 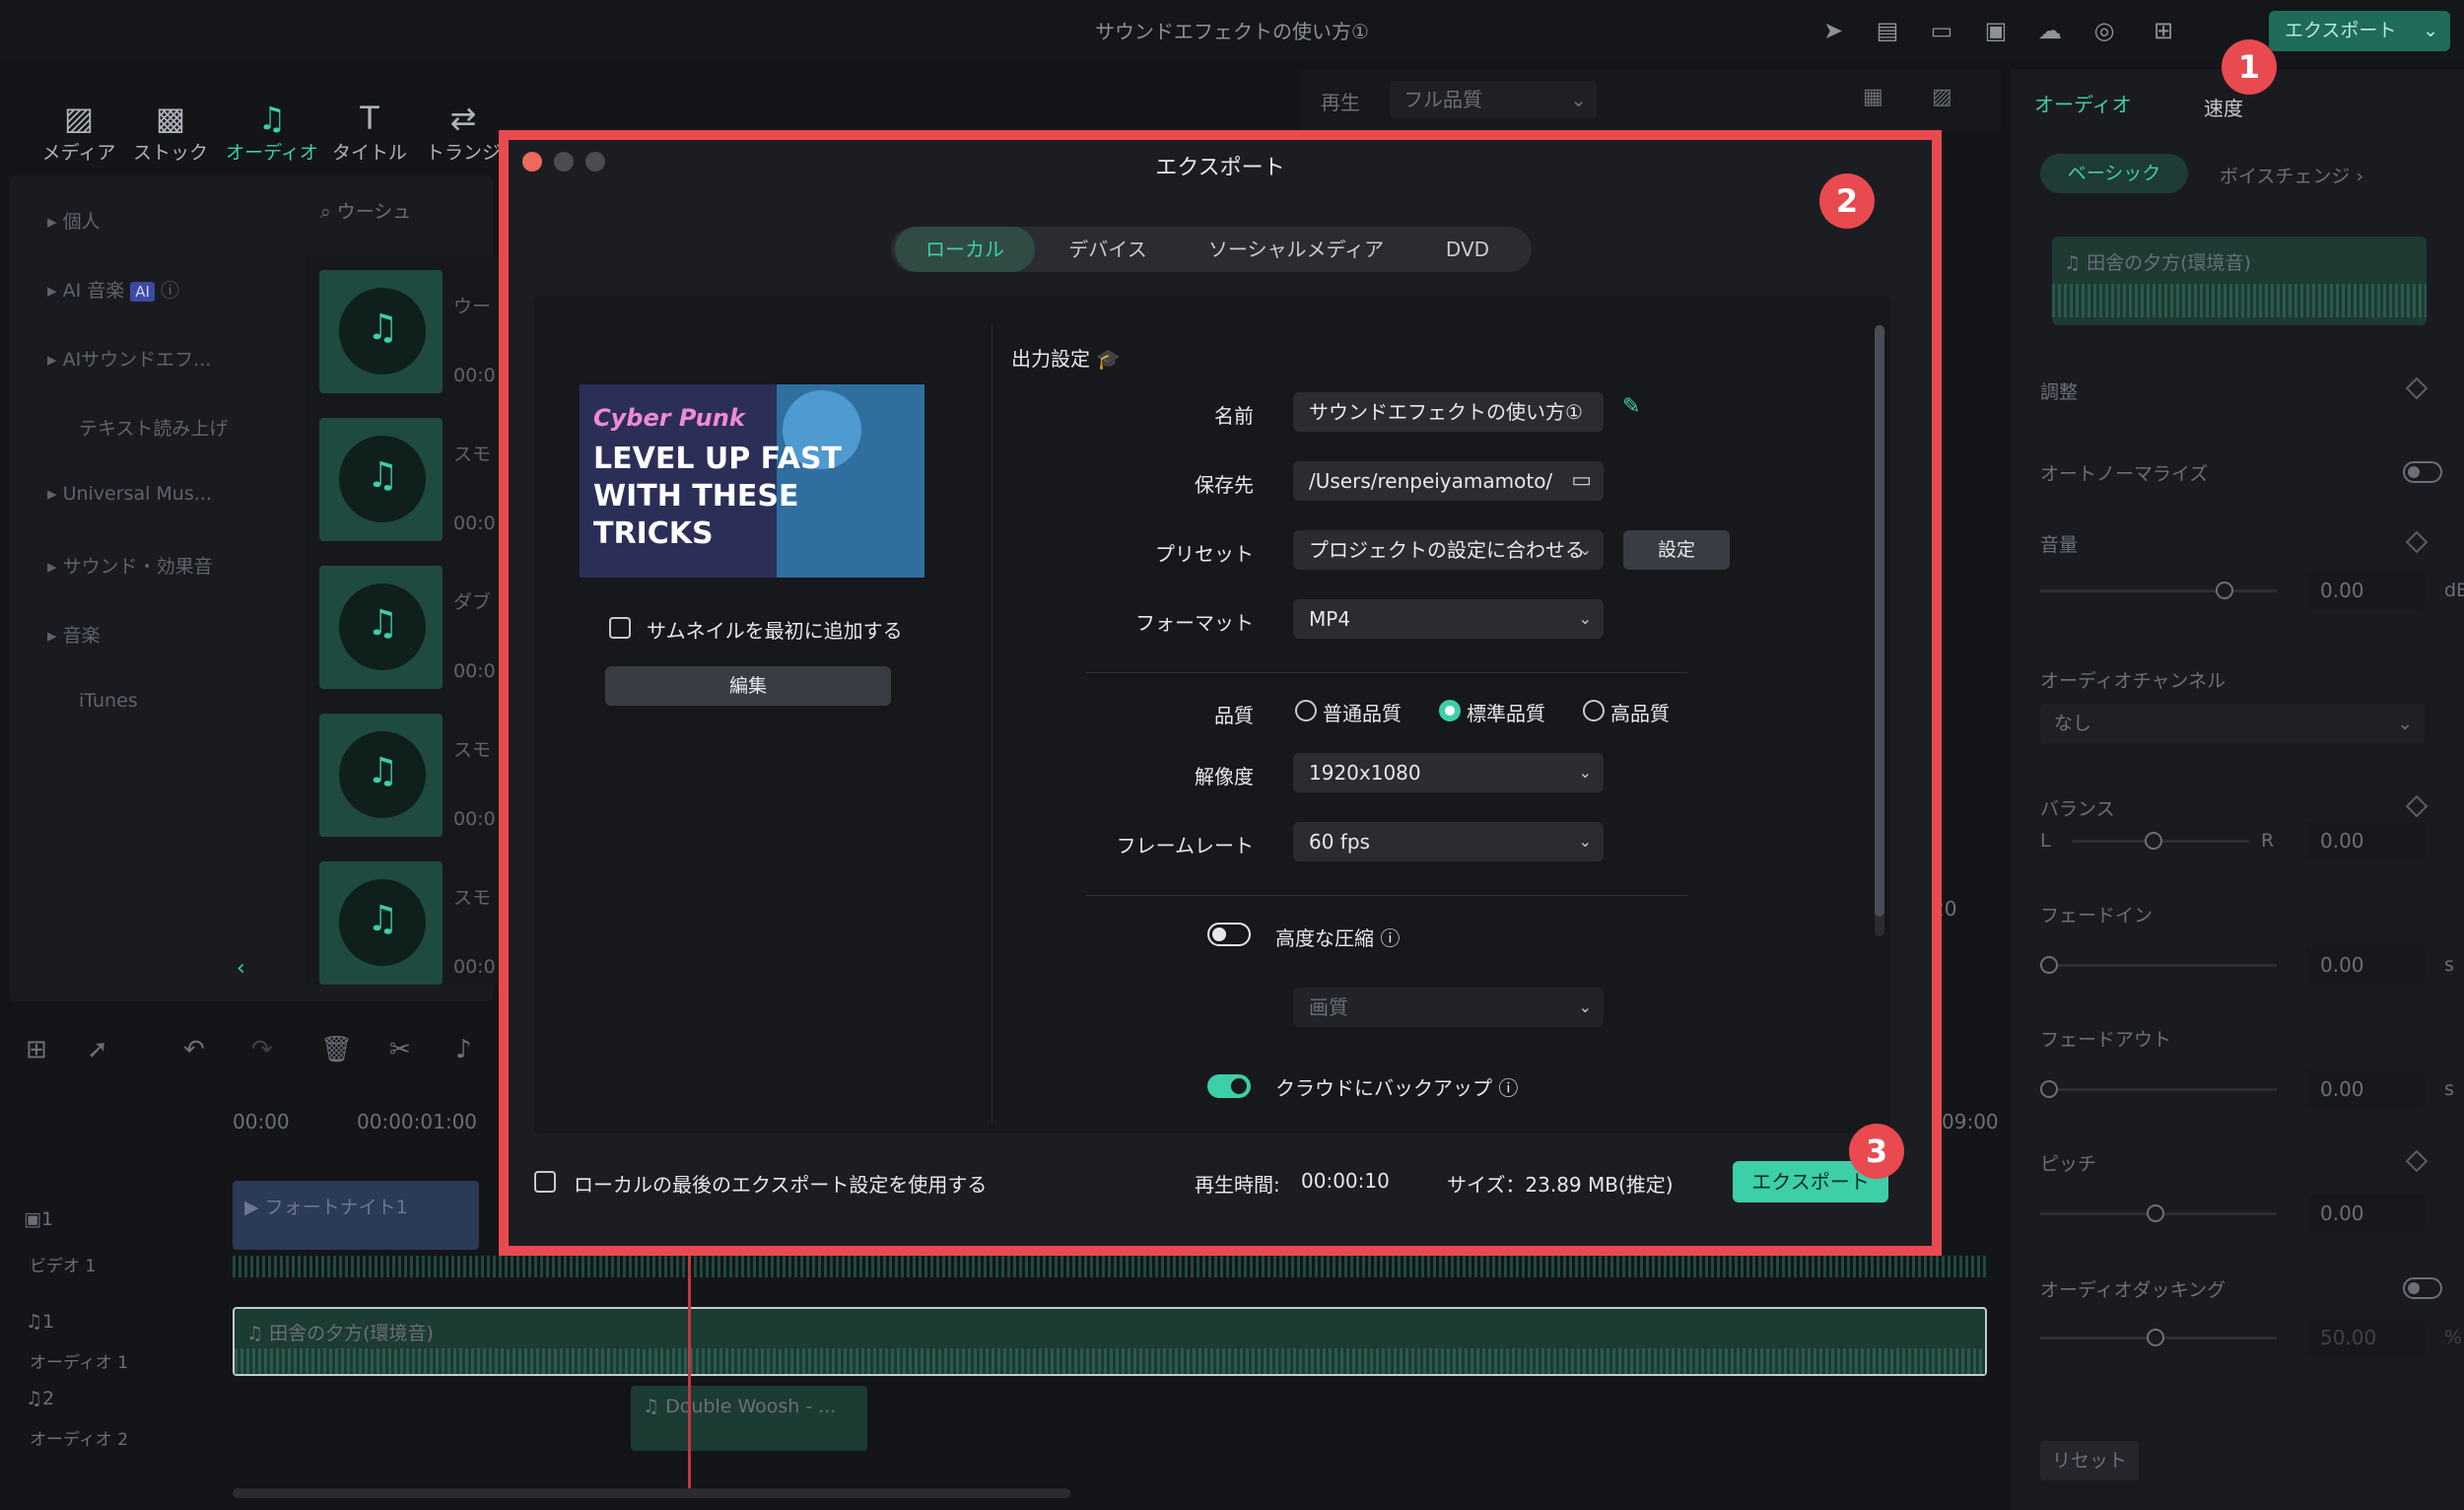 I want to click on subtab-basic: ベーシック, so click(x=2114, y=173).